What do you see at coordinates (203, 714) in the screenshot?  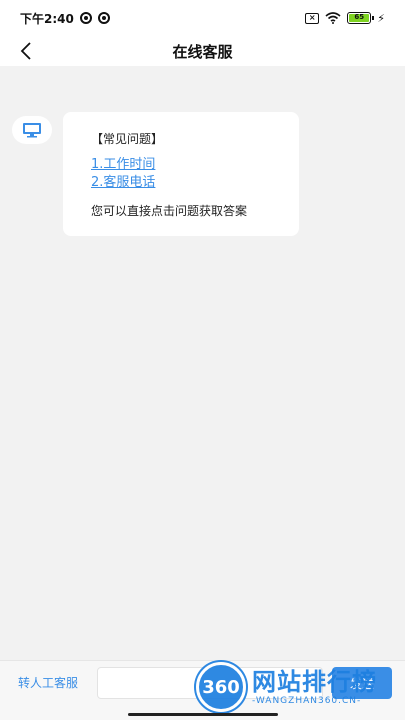 I see `home-indicator` at bounding box center [203, 714].